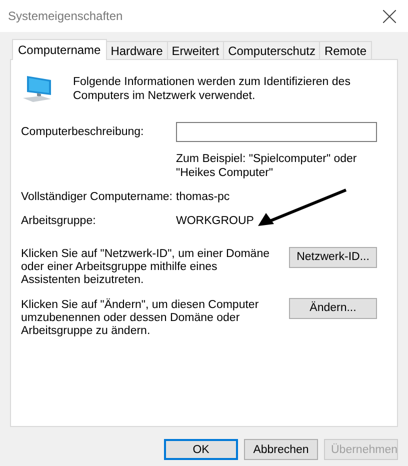 The width and height of the screenshot is (408, 466). What do you see at coordinates (267, 166) in the screenshot?
I see `hint-text: Zum Beispiel: "Spielcomputer" oder "Heikes Computer"` at bounding box center [267, 166].